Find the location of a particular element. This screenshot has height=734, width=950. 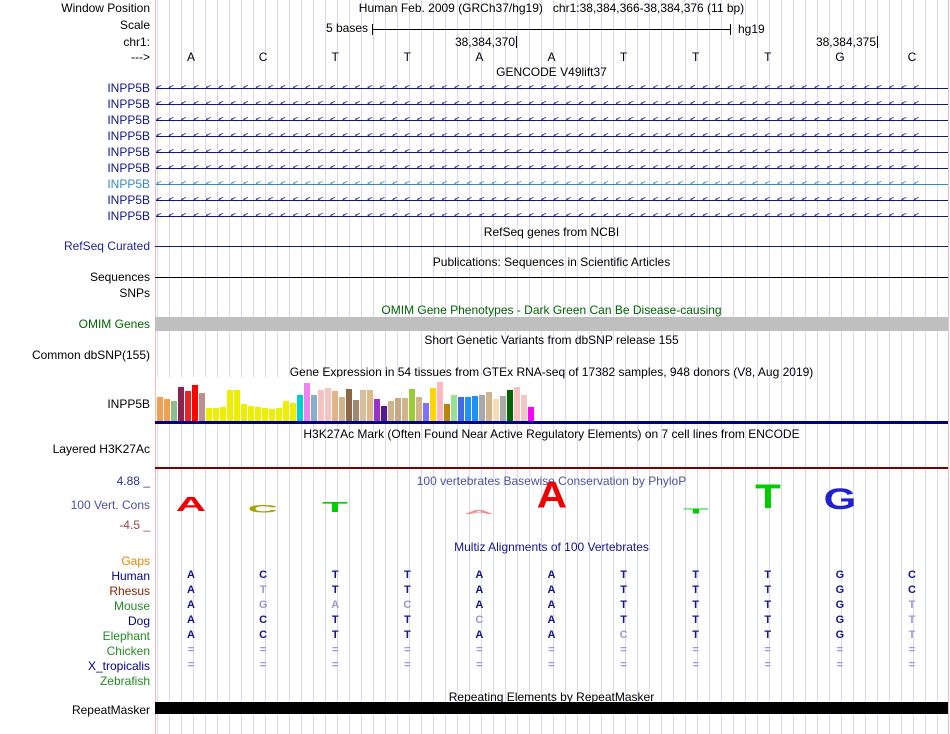

omim-gene-bar is located at coordinates (551, 324).